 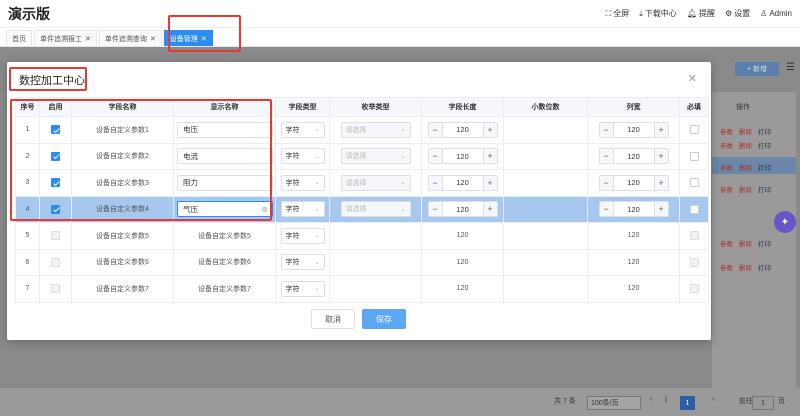 What do you see at coordinates (225, 129) in the screenshot?
I see `display-name-input: 电压` at bounding box center [225, 129].